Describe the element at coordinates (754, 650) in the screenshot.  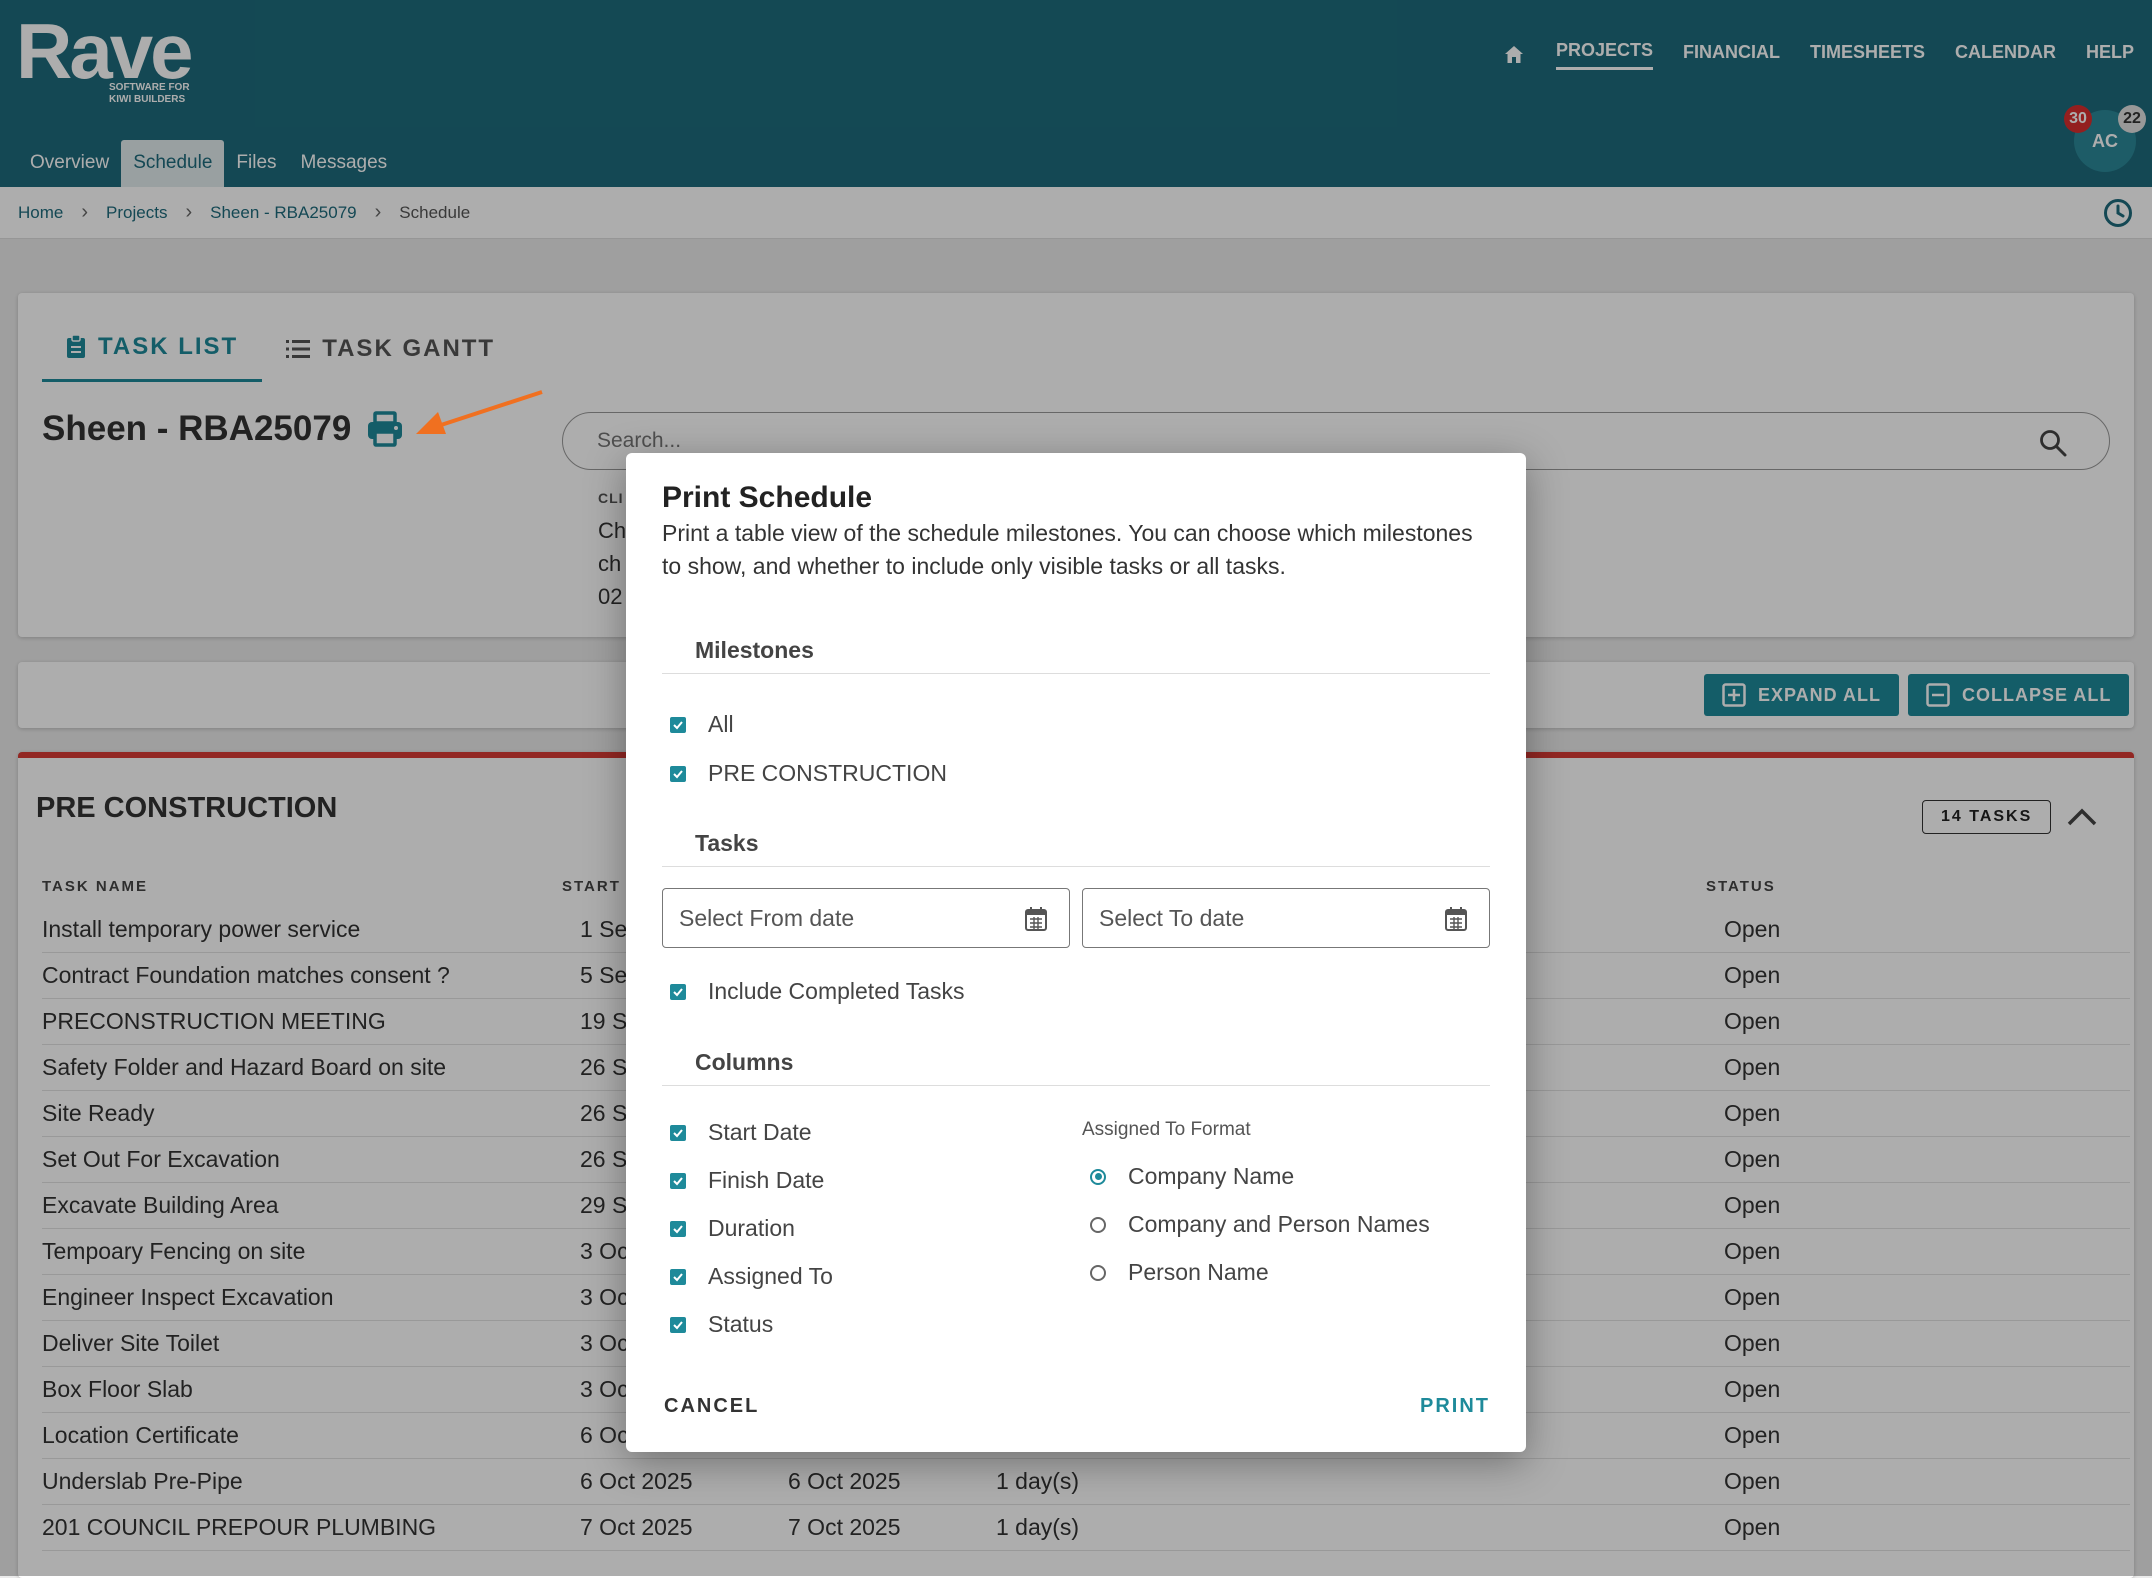
I see `milestones-heading-text: Milestones` at that location.